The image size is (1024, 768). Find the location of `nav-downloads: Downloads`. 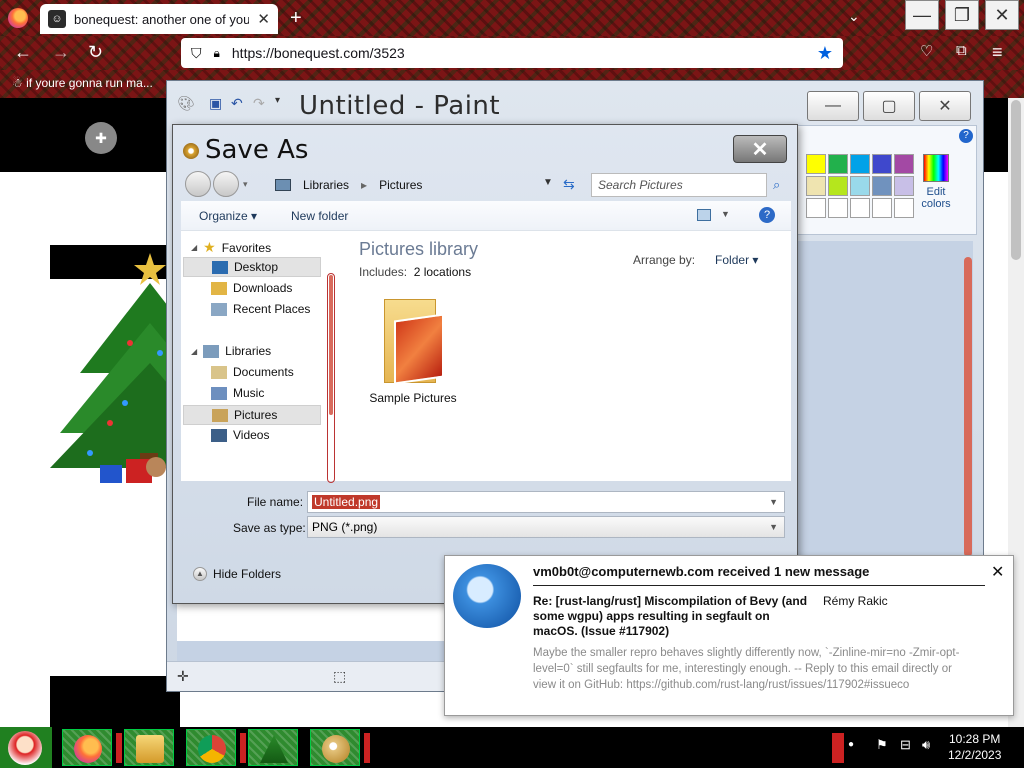

nav-downloads: Downloads is located at coordinates (251, 288).